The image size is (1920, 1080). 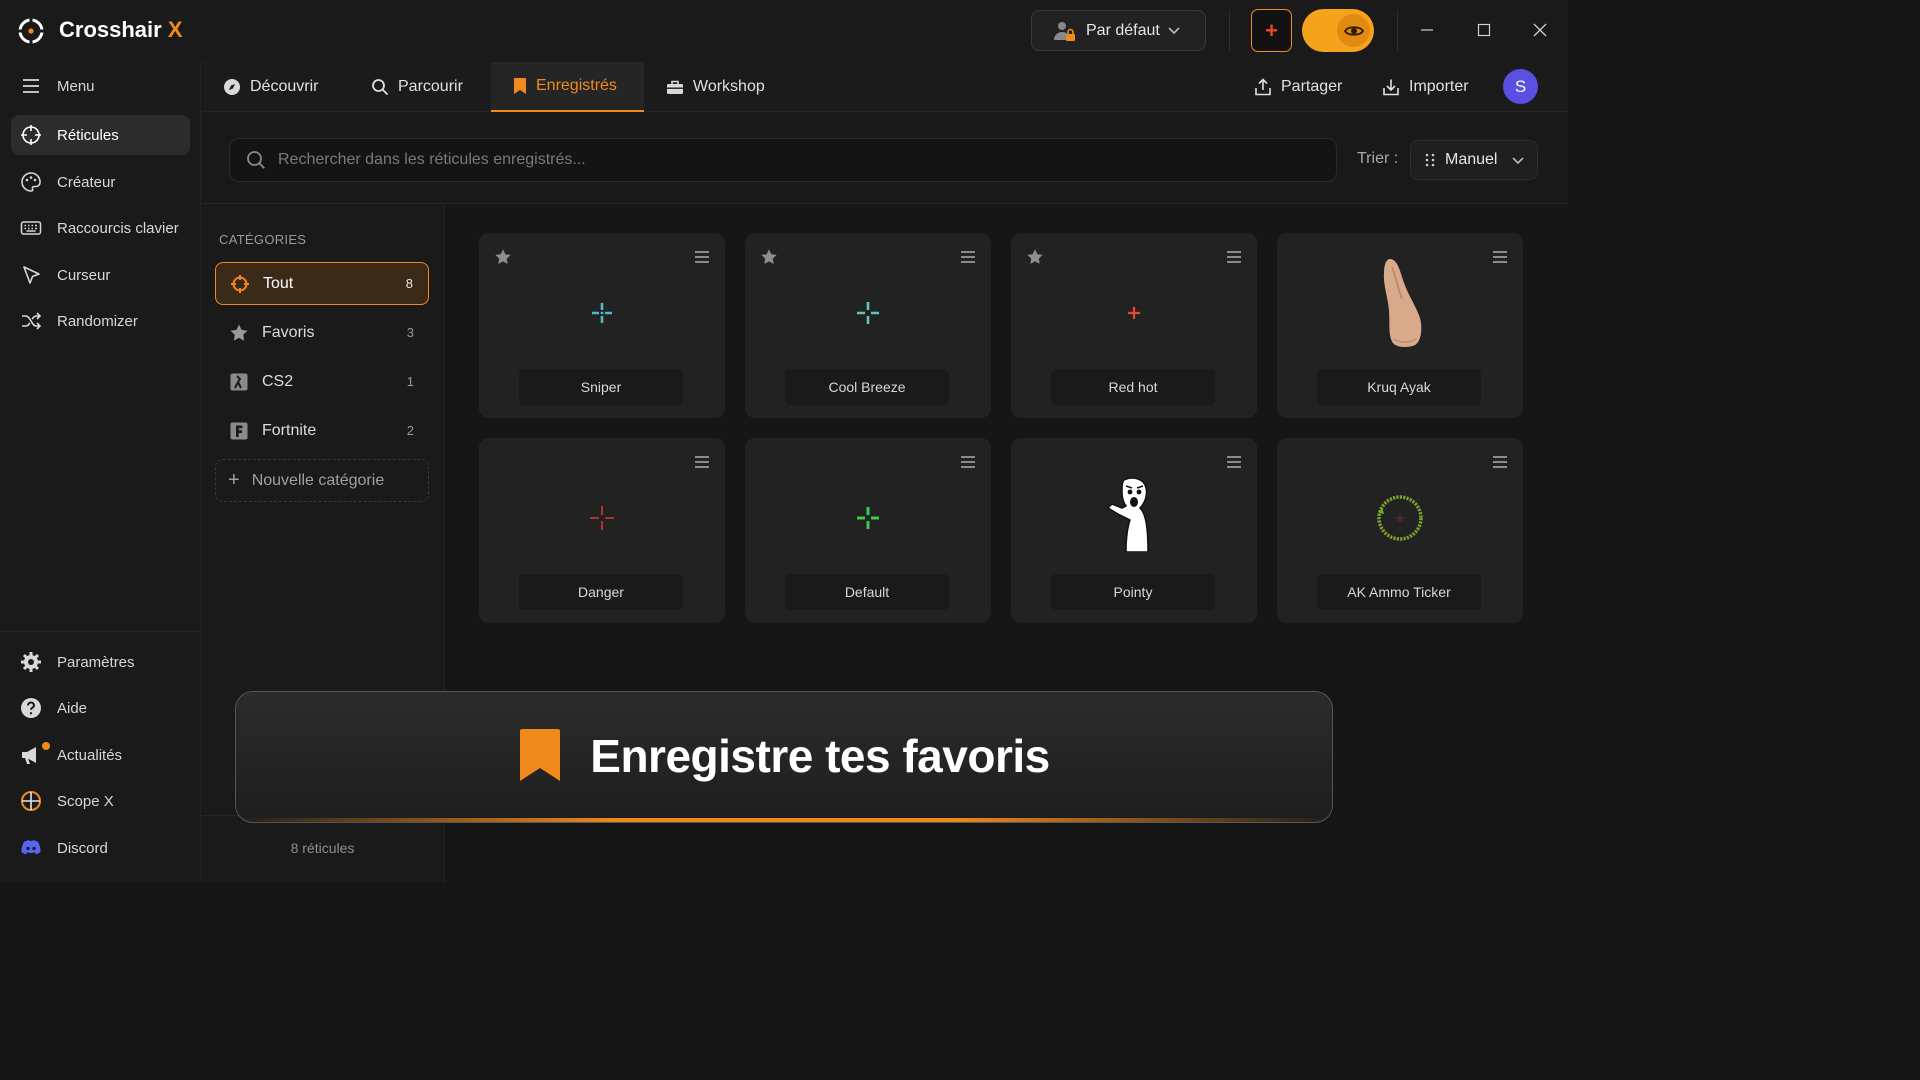 I want to click on crosshair-count: 8 réticules, so click(x=322, y=848).